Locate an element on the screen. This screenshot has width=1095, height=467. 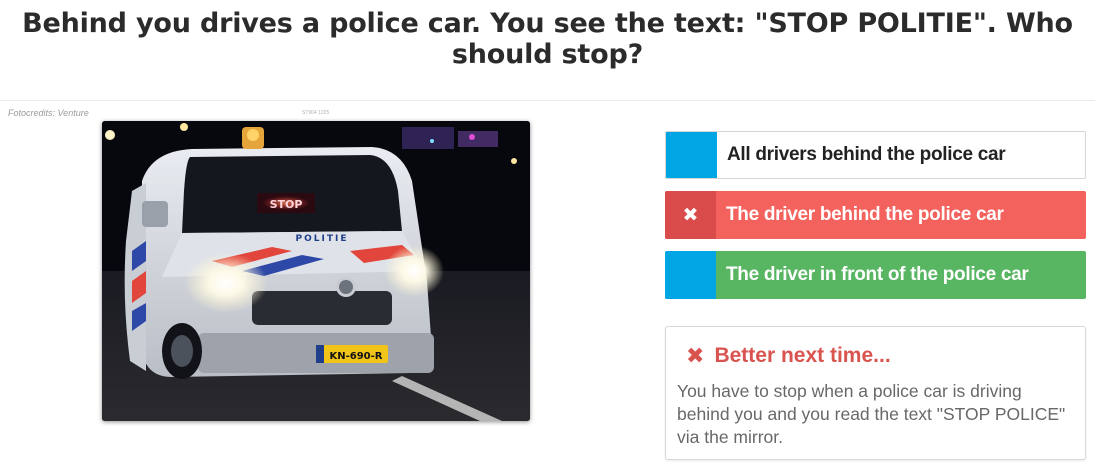
answer-label: All drivers behind the police car is located at coordinates (866, 154).